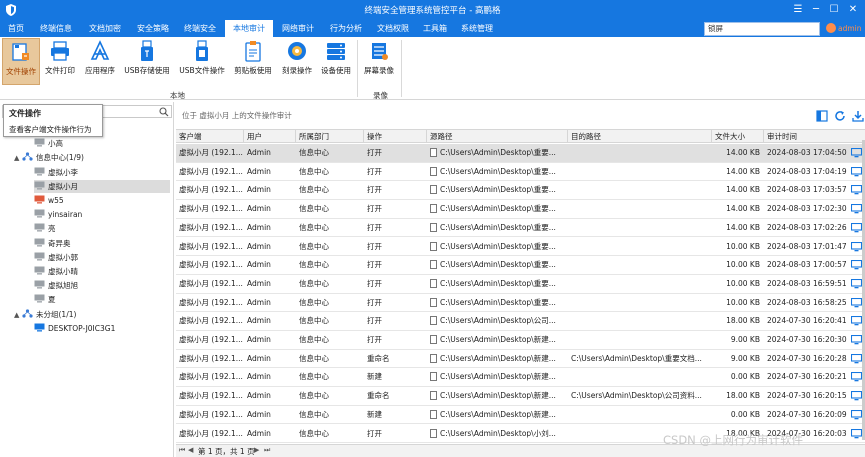 The width and height of the screenshot is (865, 457). What do you see at coordinates (102, 228) in the screenshot?
I see `tree-item: 亮` at bounding box center [102, 228].